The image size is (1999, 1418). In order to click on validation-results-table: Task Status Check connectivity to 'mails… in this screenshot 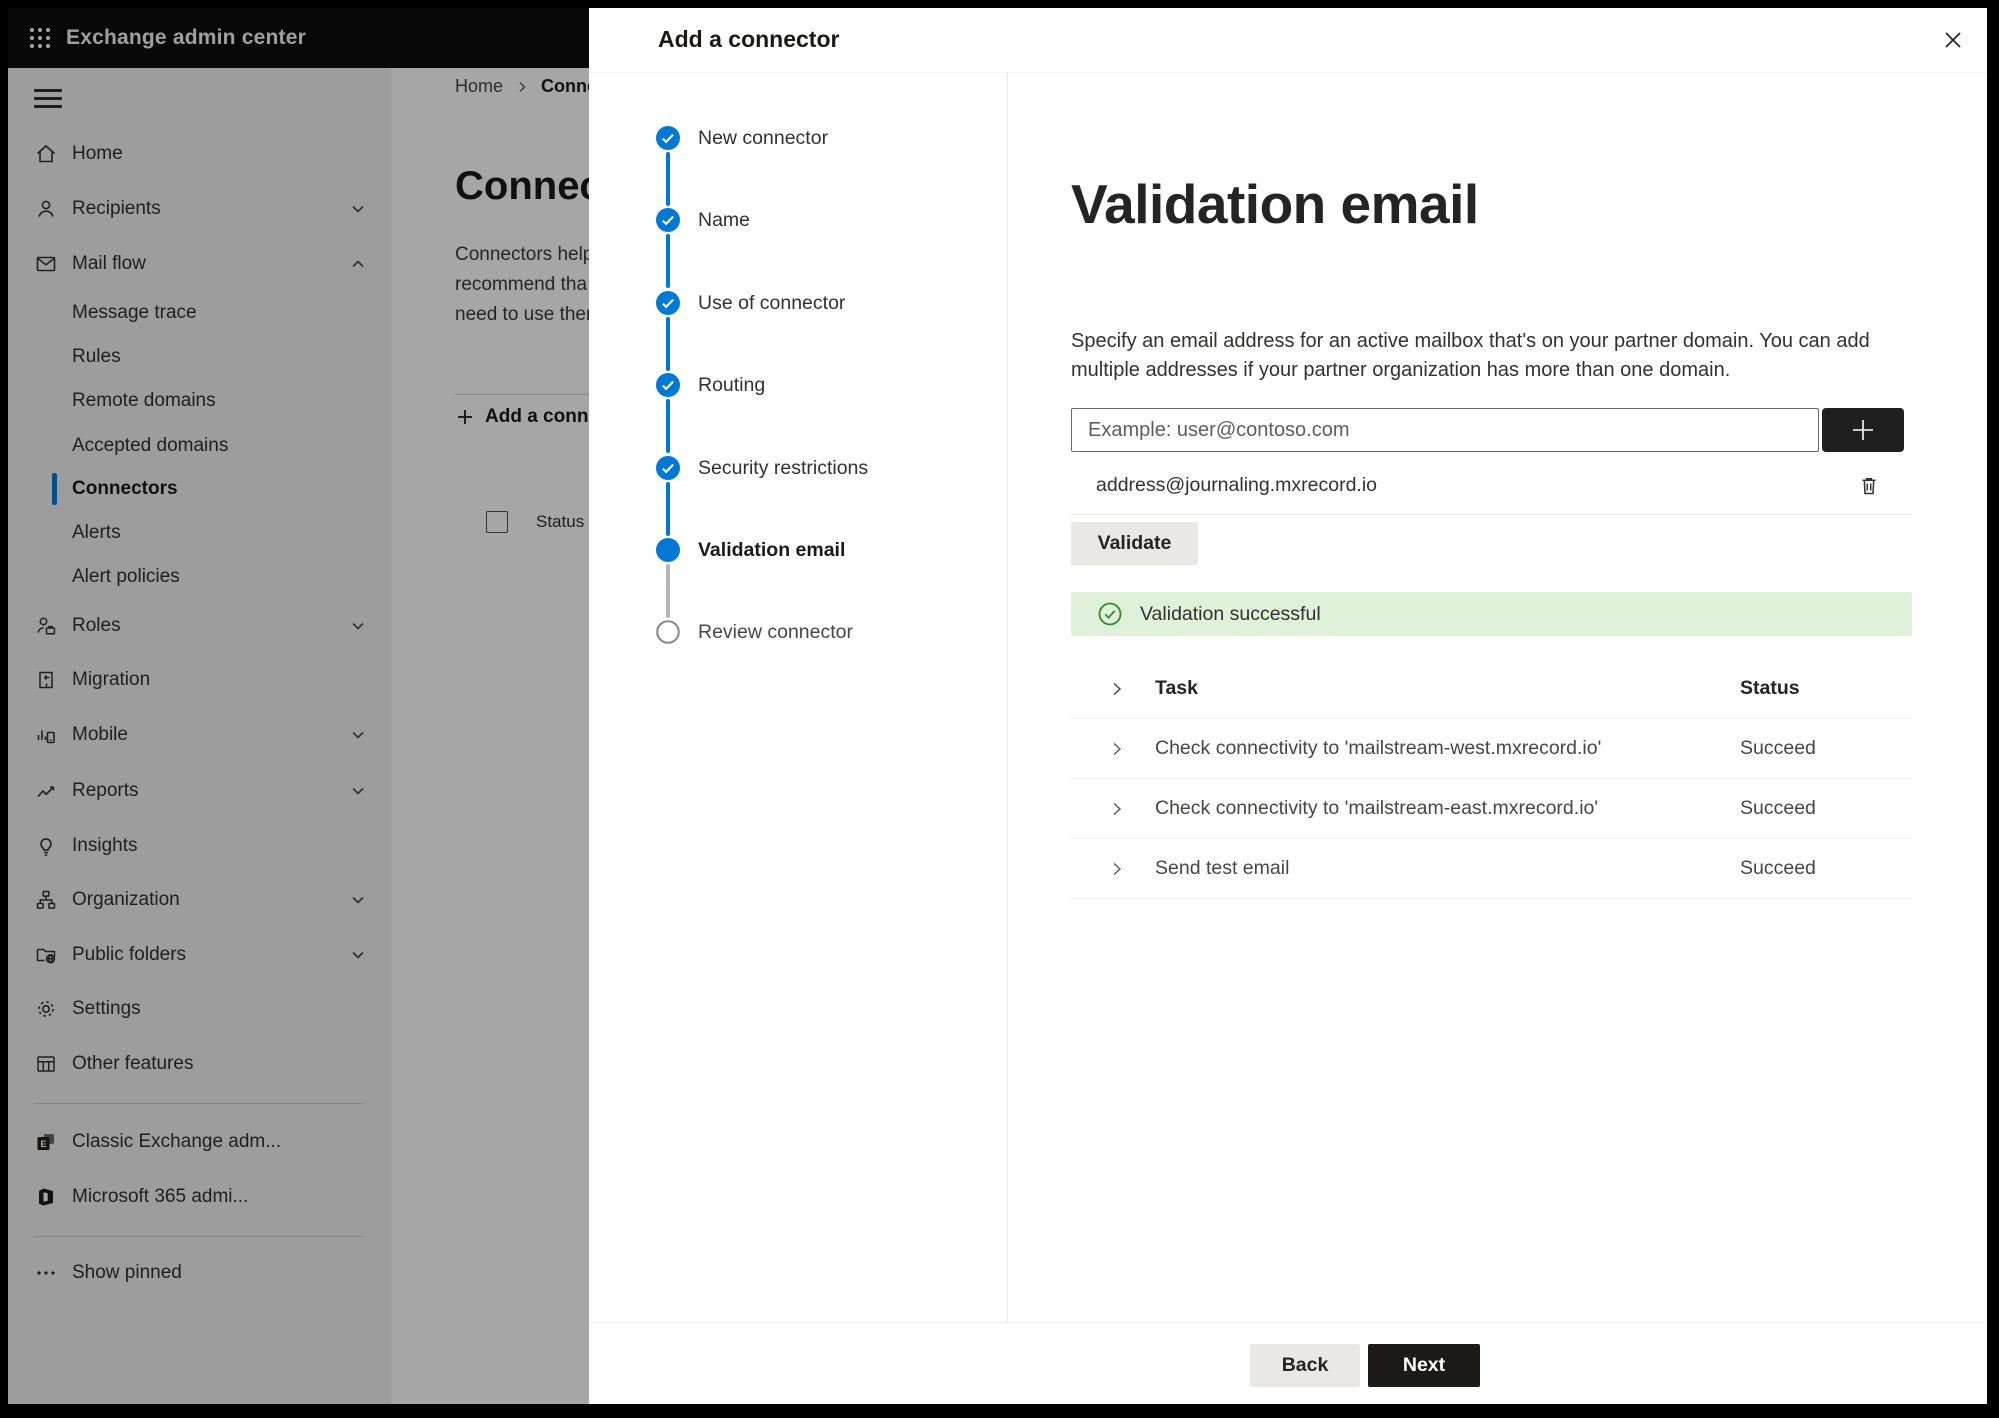, I will do `click(1491, 779)`.